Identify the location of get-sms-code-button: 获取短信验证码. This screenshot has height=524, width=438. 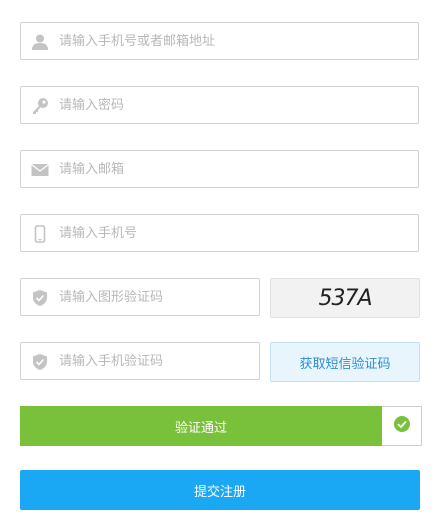
(345, 362).